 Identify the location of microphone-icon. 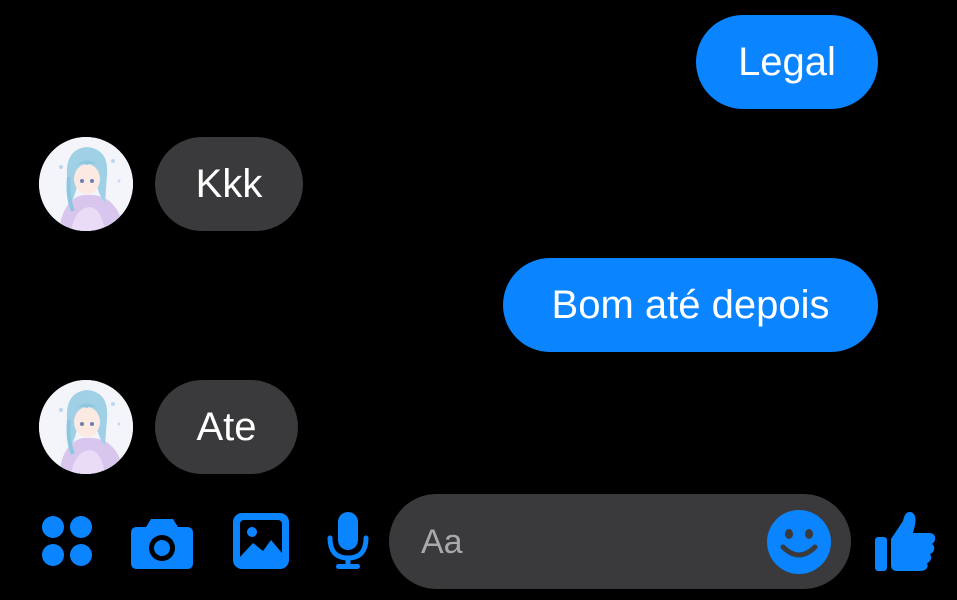
(348, 541).